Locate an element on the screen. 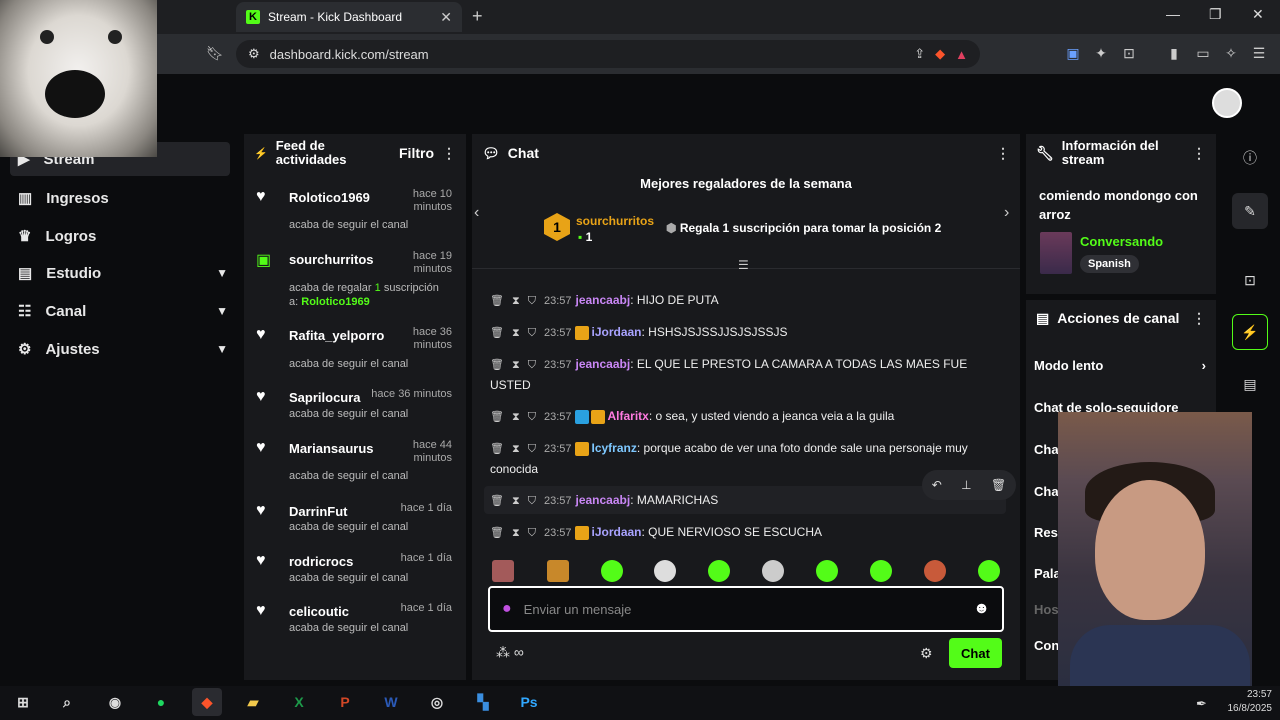 This screenshot has height=720, width=1280. feed-username: Saprilocura is located at coordinates (325, 397).